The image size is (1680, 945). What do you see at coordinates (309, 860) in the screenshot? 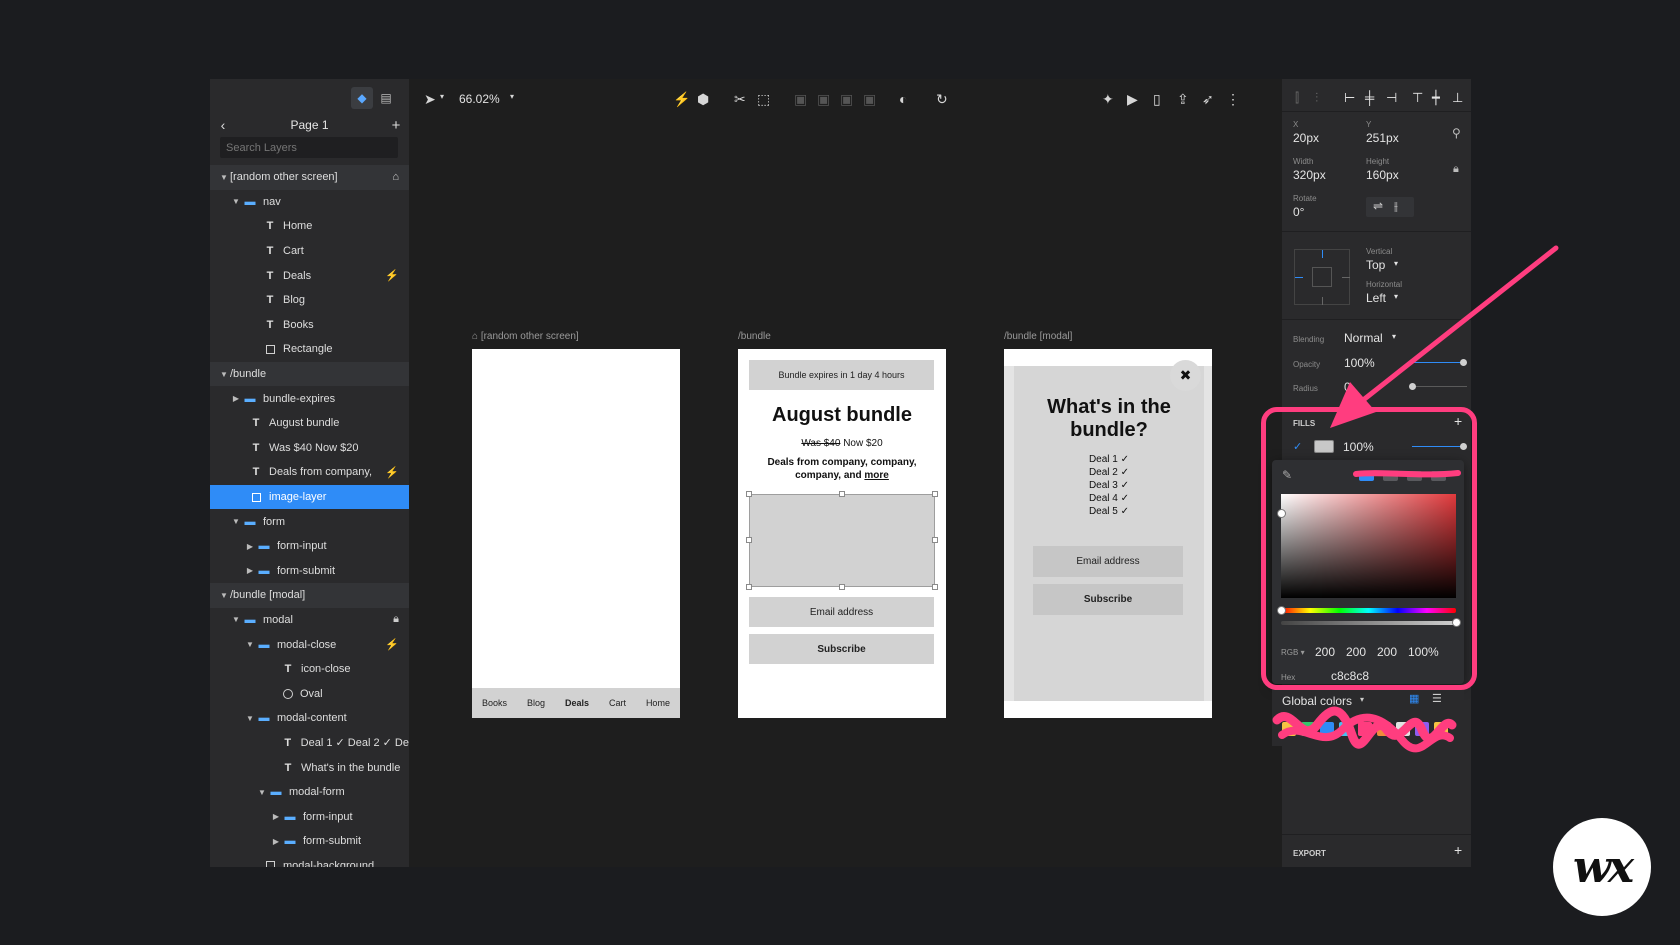
I see `layer-item: modal-background` at bounding box center [309, 860].